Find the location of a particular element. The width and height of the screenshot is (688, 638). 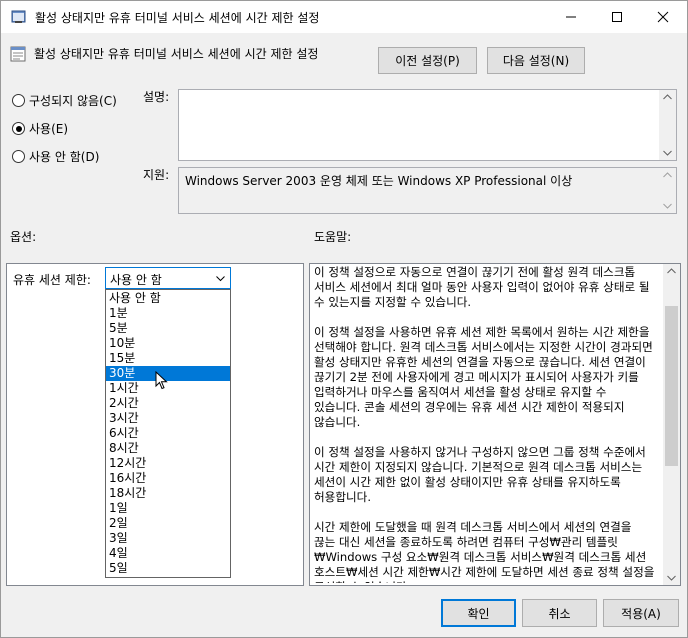

radio-not-configured-label: 구성되지 않음(C) is located at coordinates (73, 101).